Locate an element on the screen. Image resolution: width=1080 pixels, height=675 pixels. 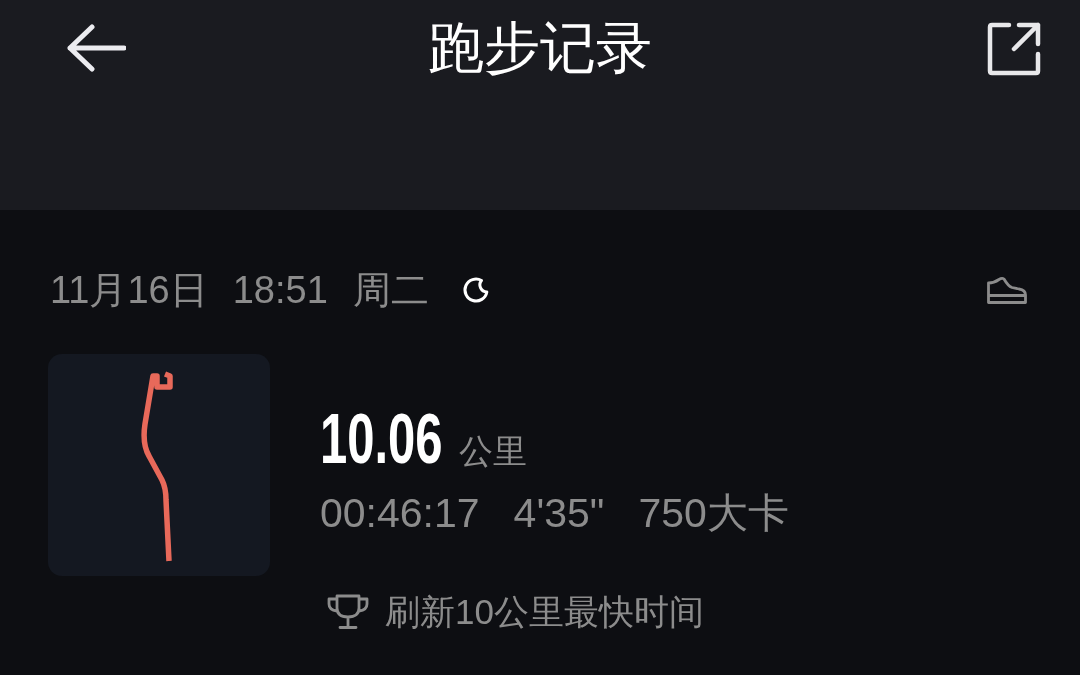
calories-text: 750大卡 is located at coordinates (713, 513).